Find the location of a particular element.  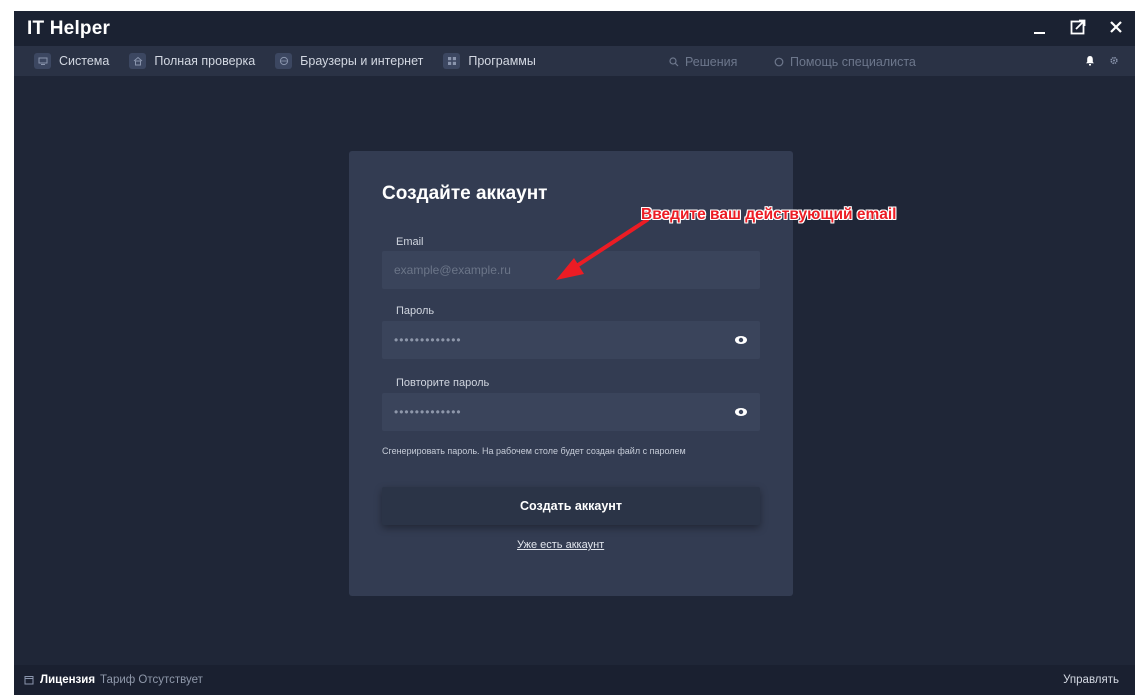

window-controls is located at coordinates (1078, 27).